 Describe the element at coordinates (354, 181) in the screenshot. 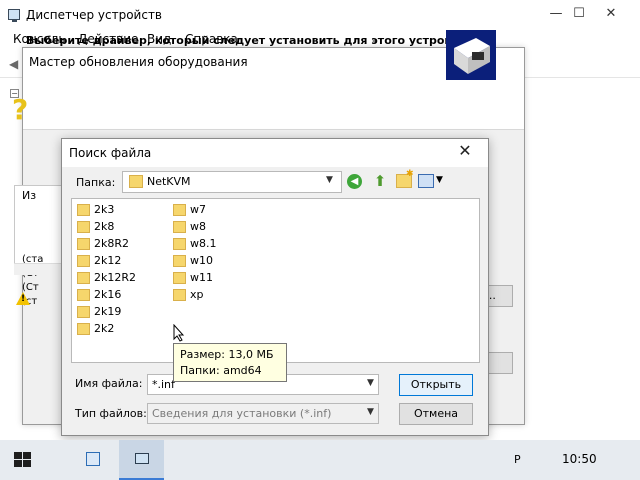

I see `back-icon: ◀` at that location.